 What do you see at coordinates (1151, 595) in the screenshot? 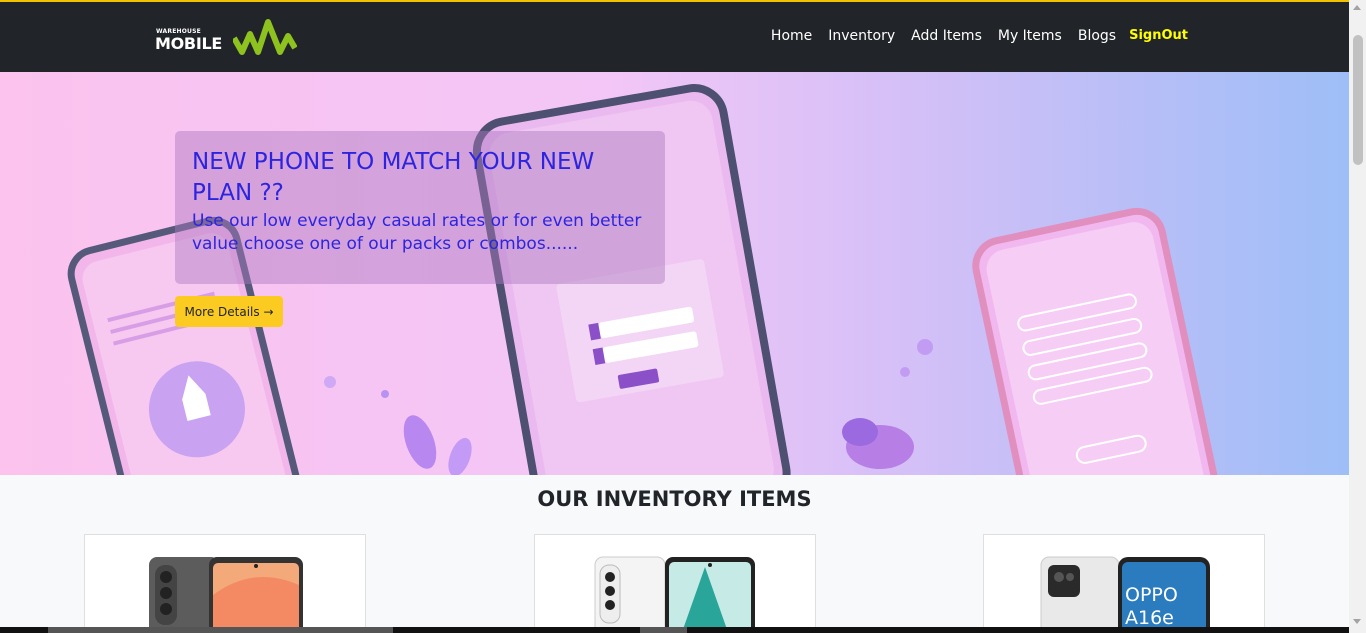
I see `oppo-screen-text: OPPO` at bounding box center [1151, 595].